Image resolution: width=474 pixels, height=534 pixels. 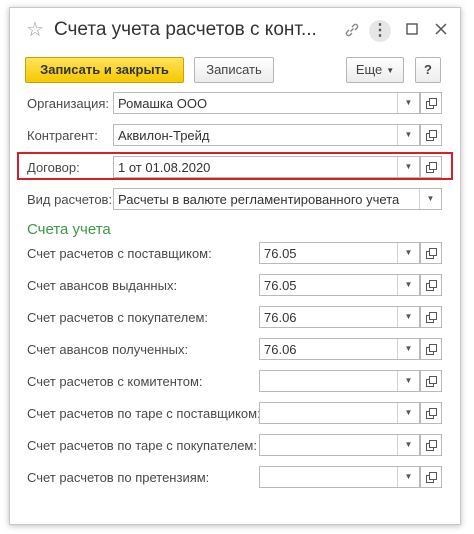 I want to click on contract-open-button, so click(x=431, y=167).